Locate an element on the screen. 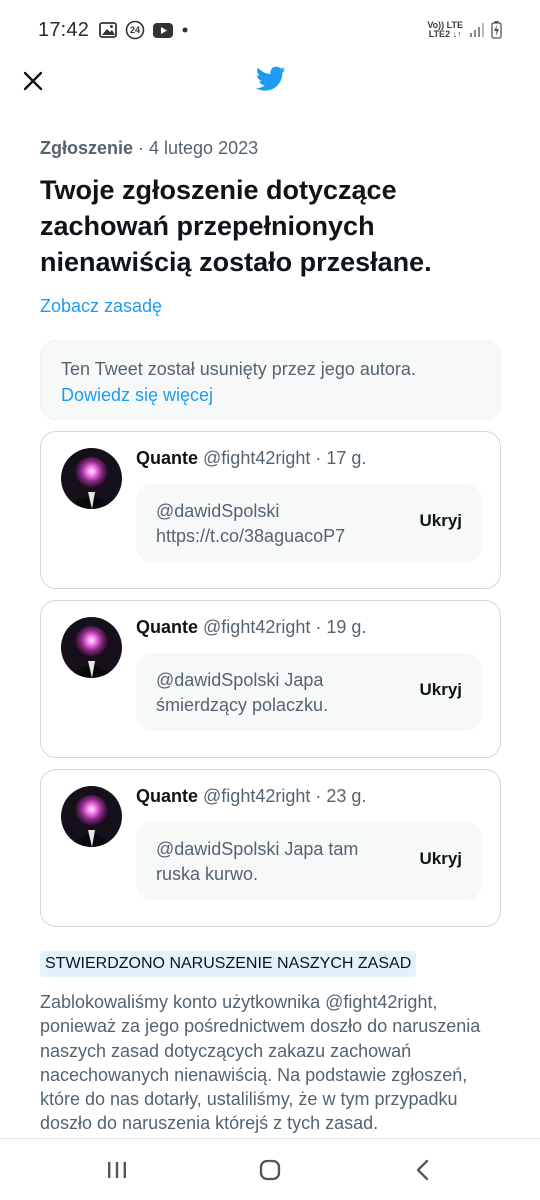  report-date: 4 lutego 2023 is located at coordinates (204, 147).